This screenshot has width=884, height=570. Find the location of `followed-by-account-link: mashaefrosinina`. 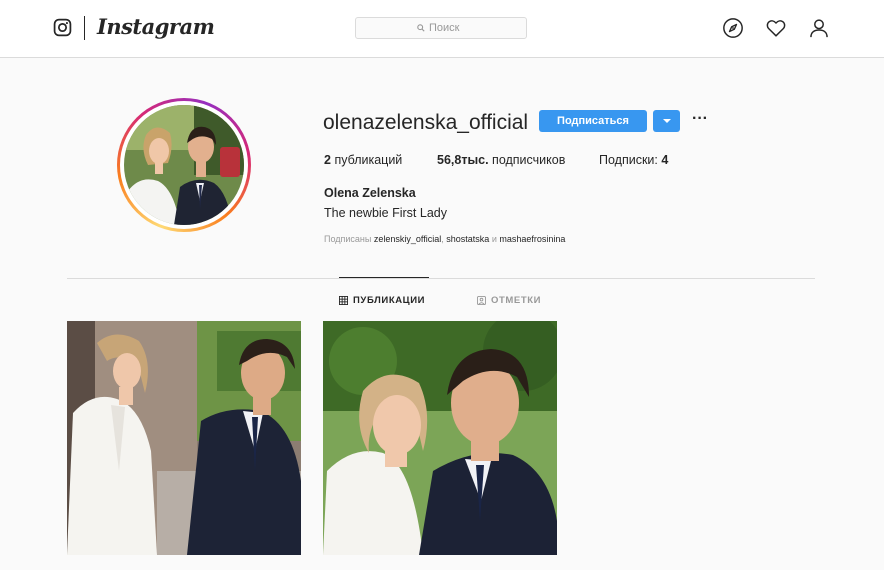

followed-by-account-link: mashaefrosinina is located at coordinates (532, 239).